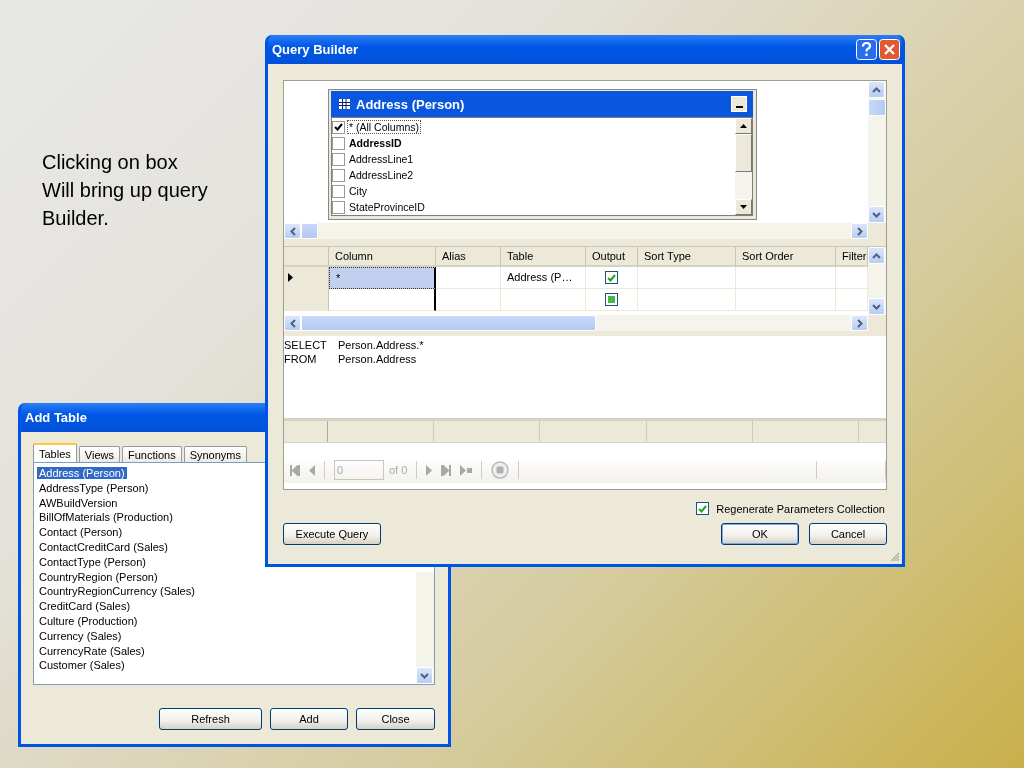 The width and height of the screenshot is (1024, 768). I want to click on column-header: Filter, so click(852, 257).